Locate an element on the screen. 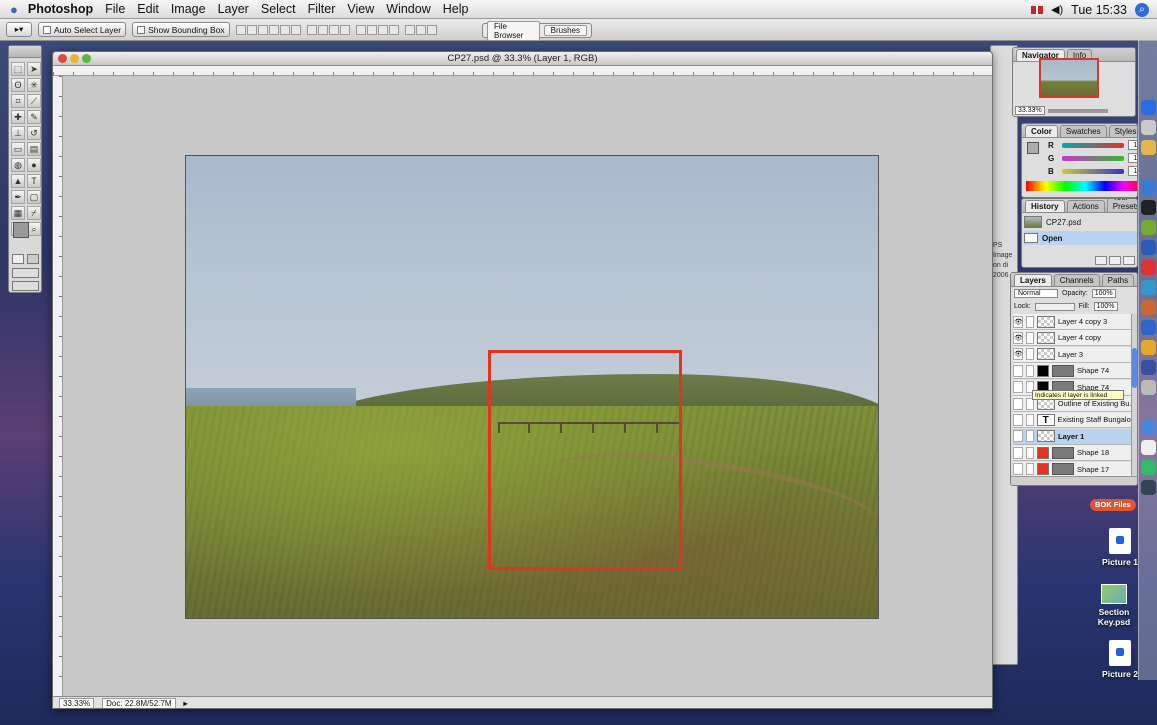 The image size is (1157, 725). finder-icon is located at coordinates (1148, 107).